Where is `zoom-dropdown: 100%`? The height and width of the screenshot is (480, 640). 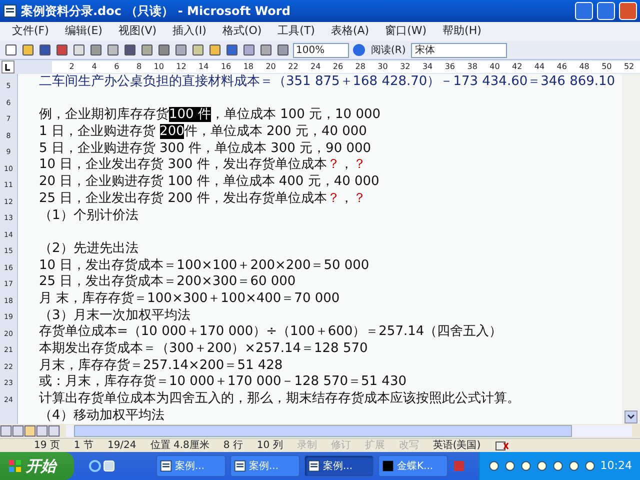
zoom-dropdown: 100% is located at coordinates (321, 50).